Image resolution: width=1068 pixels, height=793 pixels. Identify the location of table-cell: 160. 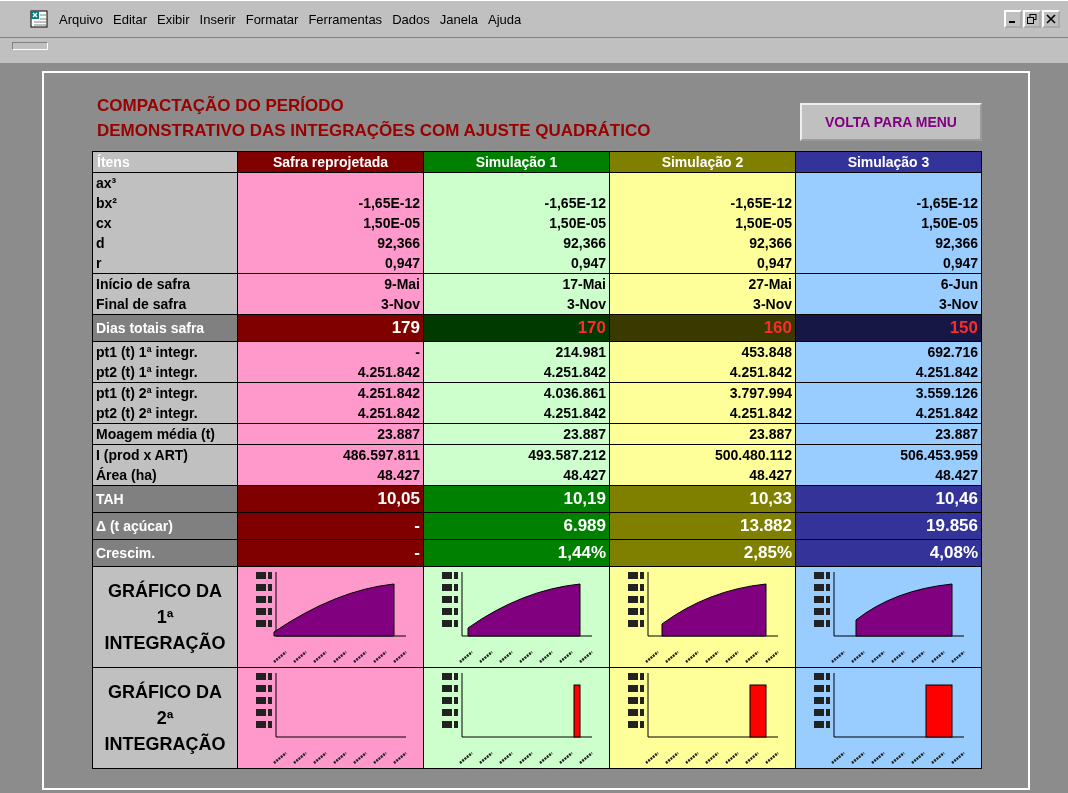
(702, 328).